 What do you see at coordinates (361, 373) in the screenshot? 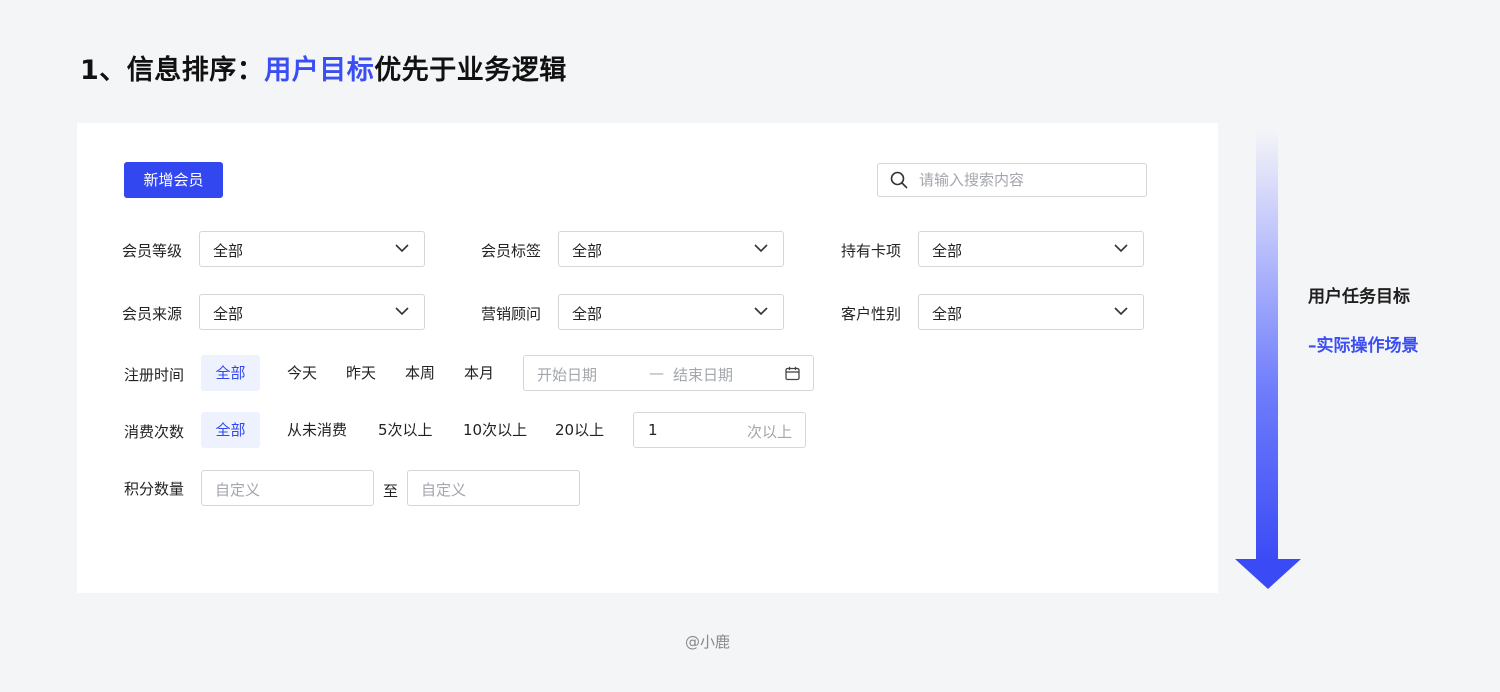
I see `register-time-option-yesterday: 昨天` at bounding box center [361, 373].